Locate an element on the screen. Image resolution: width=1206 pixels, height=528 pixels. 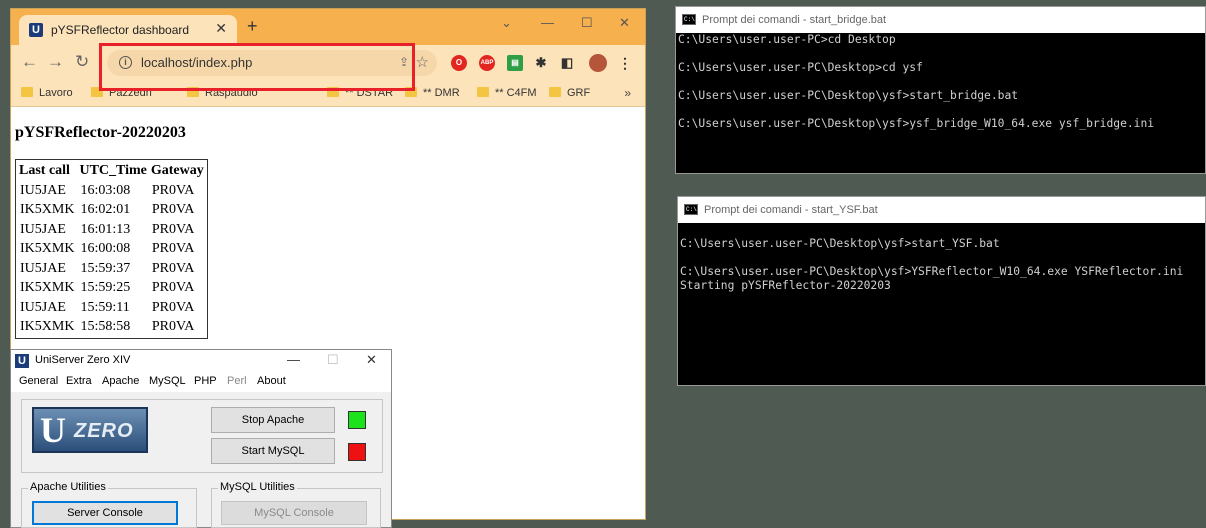
stop-apache-button: Stop Apache is located at coordinates (273, 420).